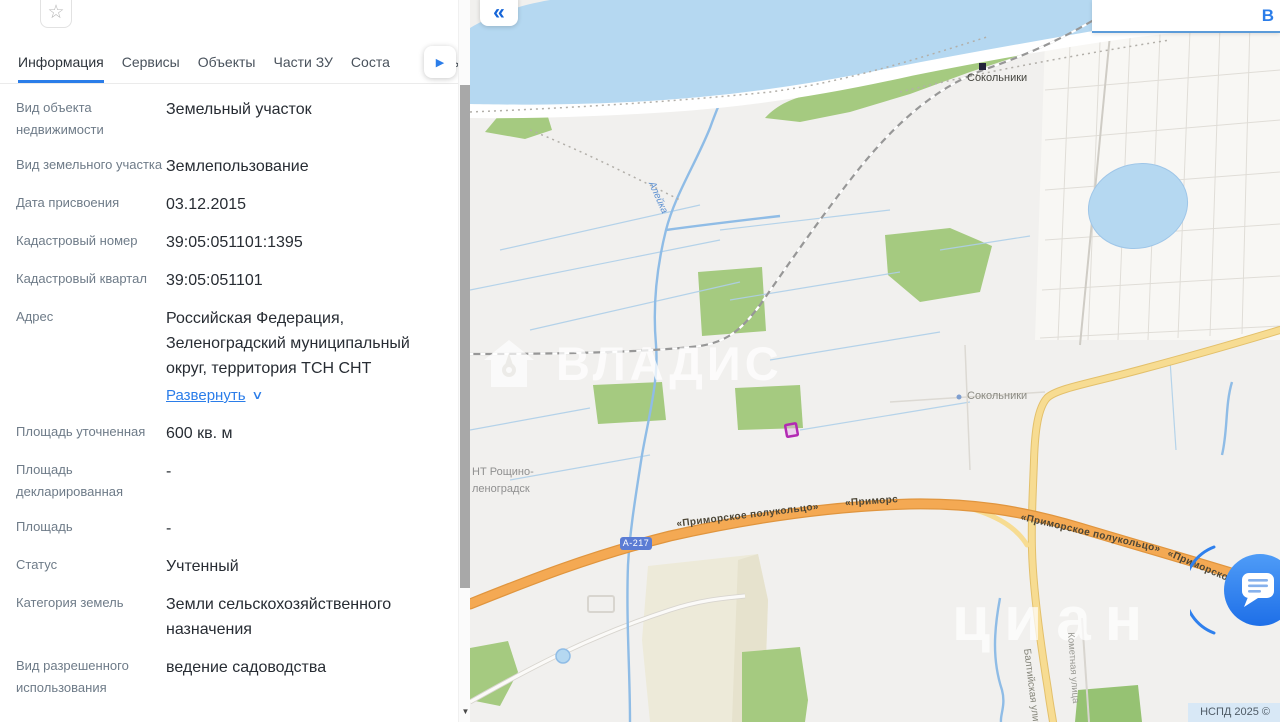  What do you see at coordinates (139, 280) in the screenshot?
I see `field-row: Кадастровый квартал 39:05:051101` at bounding box center [139, 280].